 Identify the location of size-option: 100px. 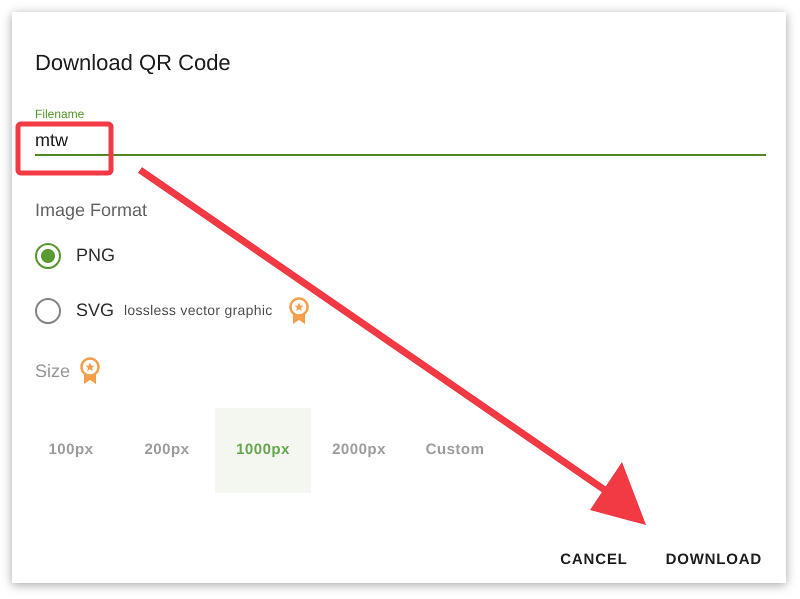
(71, 450).